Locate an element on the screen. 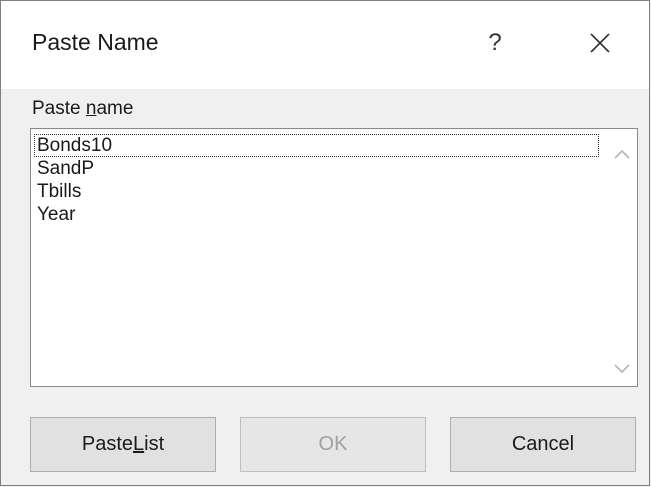 The height and width of the screenshot is (487, 651). ok-button: OK is located at coordinates (333, 444).